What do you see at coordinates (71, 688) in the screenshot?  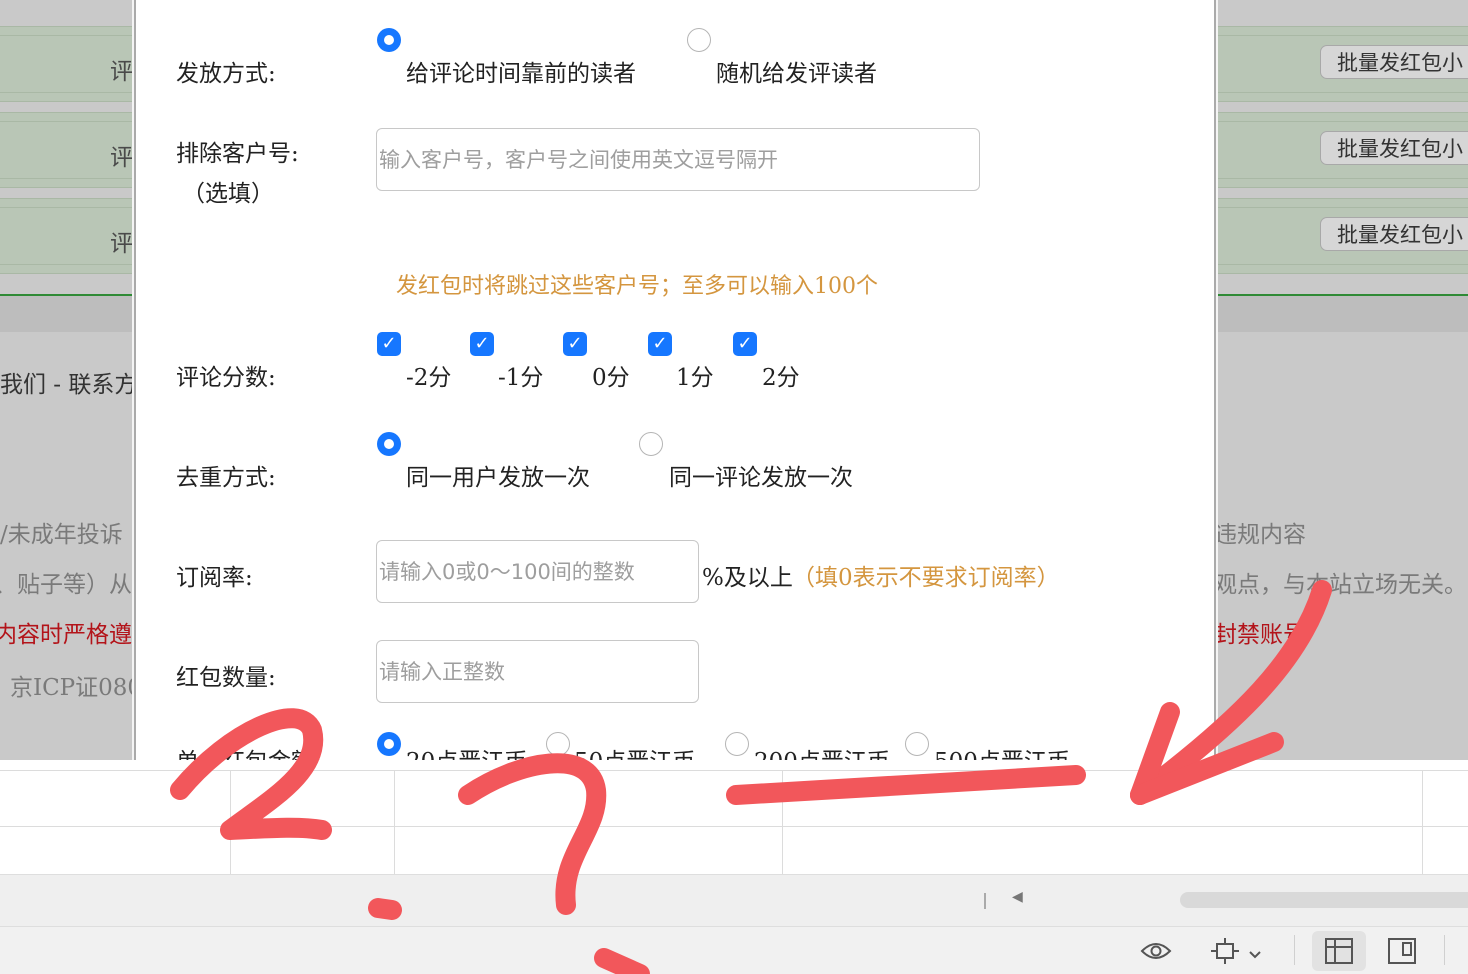 I see `footer-icp-text: 京ICP证080` at bounding box center [71, 688].